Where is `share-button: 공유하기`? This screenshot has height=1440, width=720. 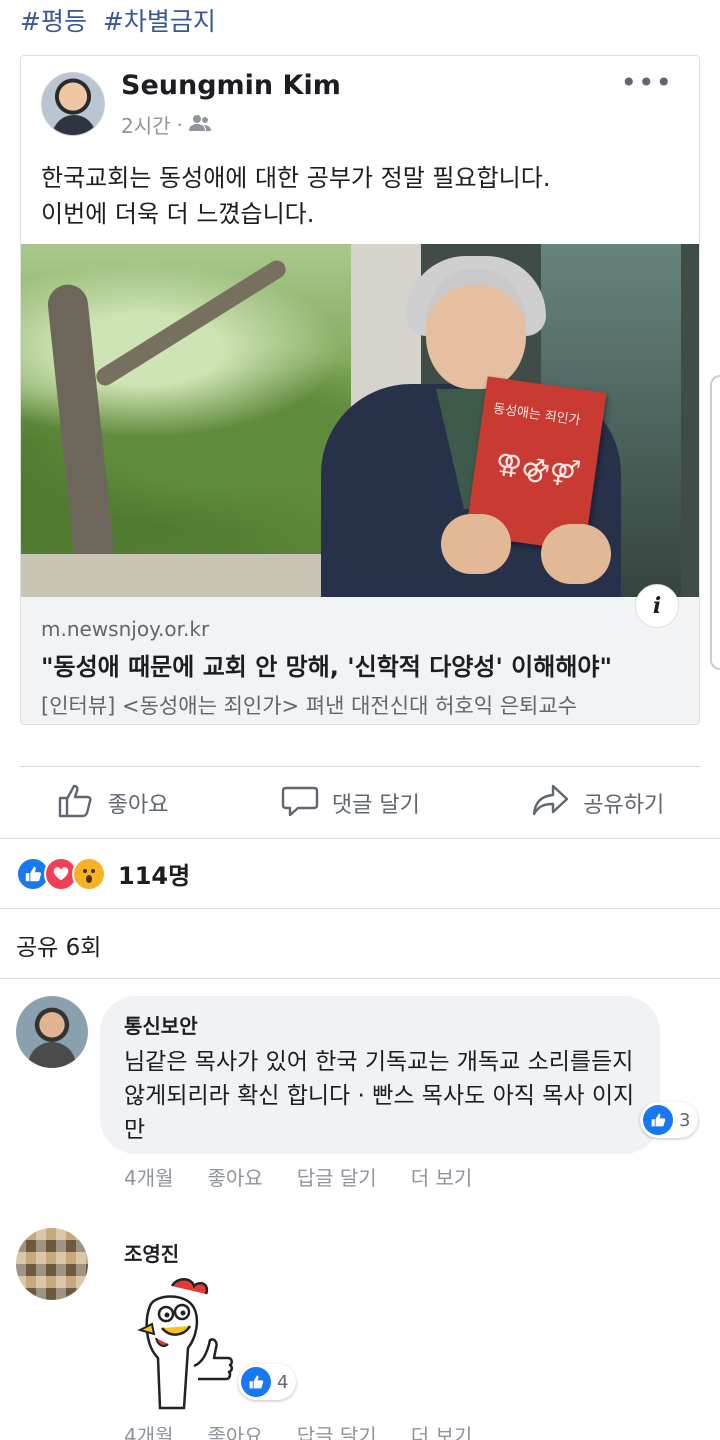
share-button: 공유하기 is located at coordinates (597, 803).